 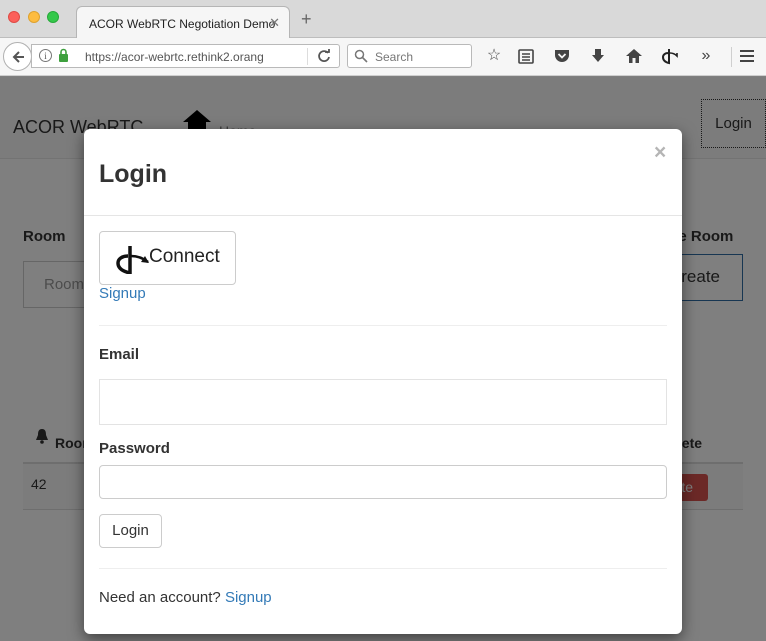 I want to click on modal-title: Login, so click(x=133, y=174).